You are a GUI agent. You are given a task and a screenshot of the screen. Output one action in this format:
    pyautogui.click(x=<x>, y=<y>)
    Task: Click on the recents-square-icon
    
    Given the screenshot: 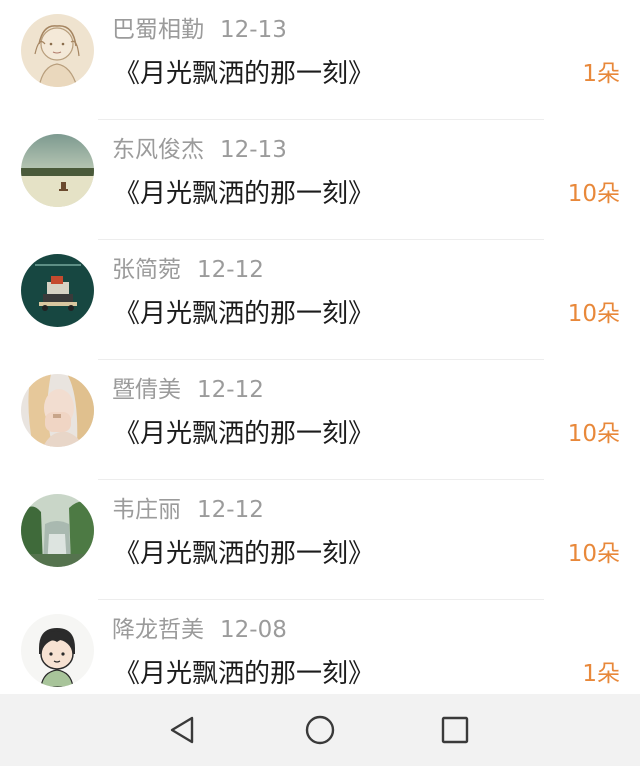 What is the action you would take?
    pyautogui.click(x=455, y=730)
    